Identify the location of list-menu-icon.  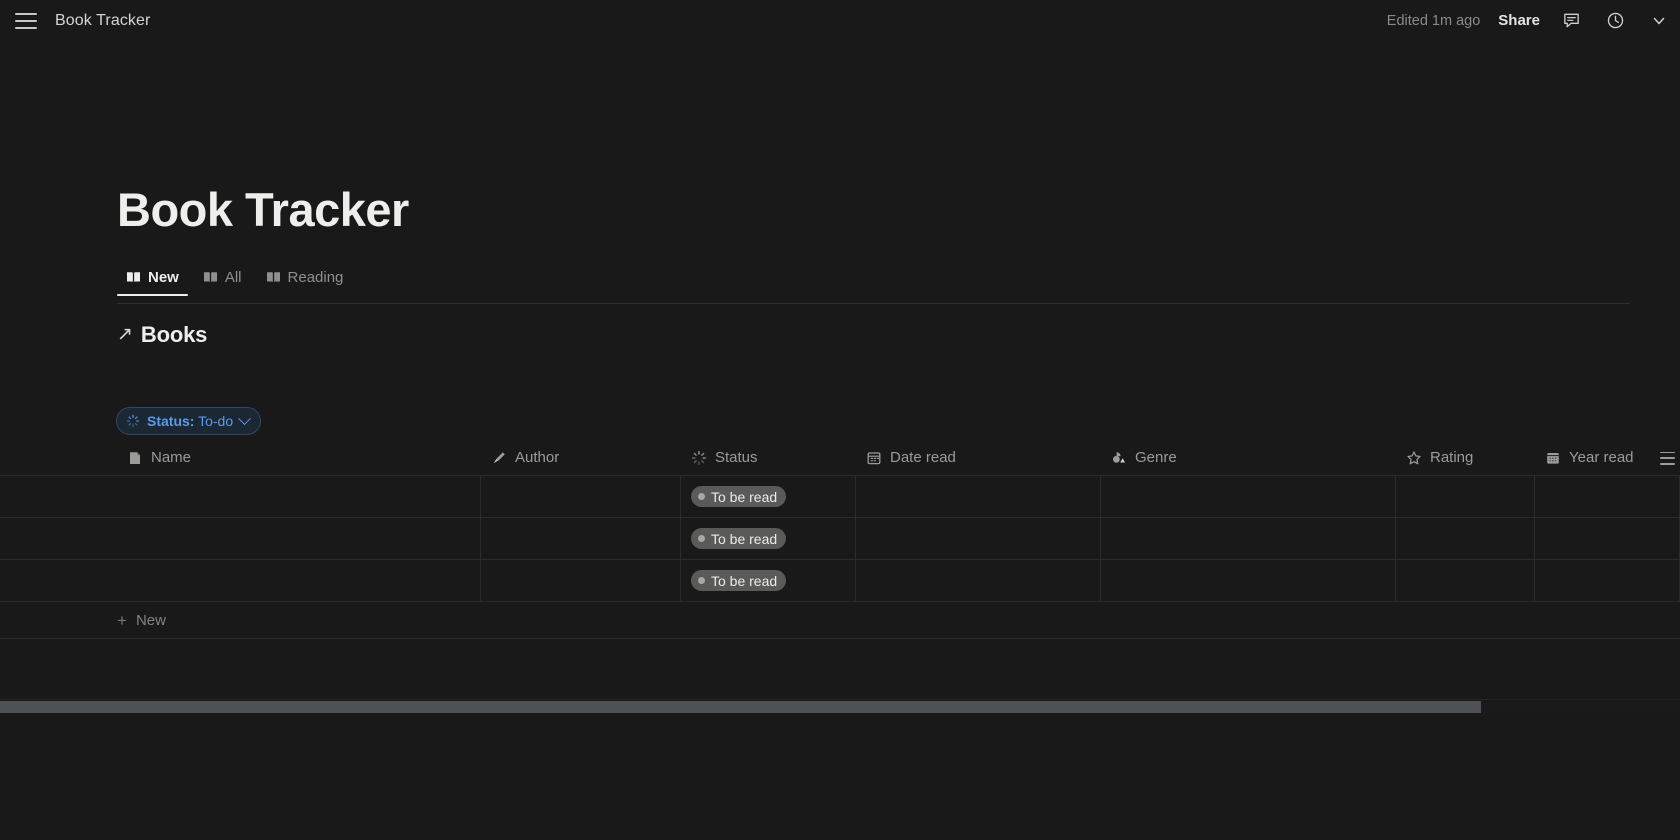
(1667, 458).